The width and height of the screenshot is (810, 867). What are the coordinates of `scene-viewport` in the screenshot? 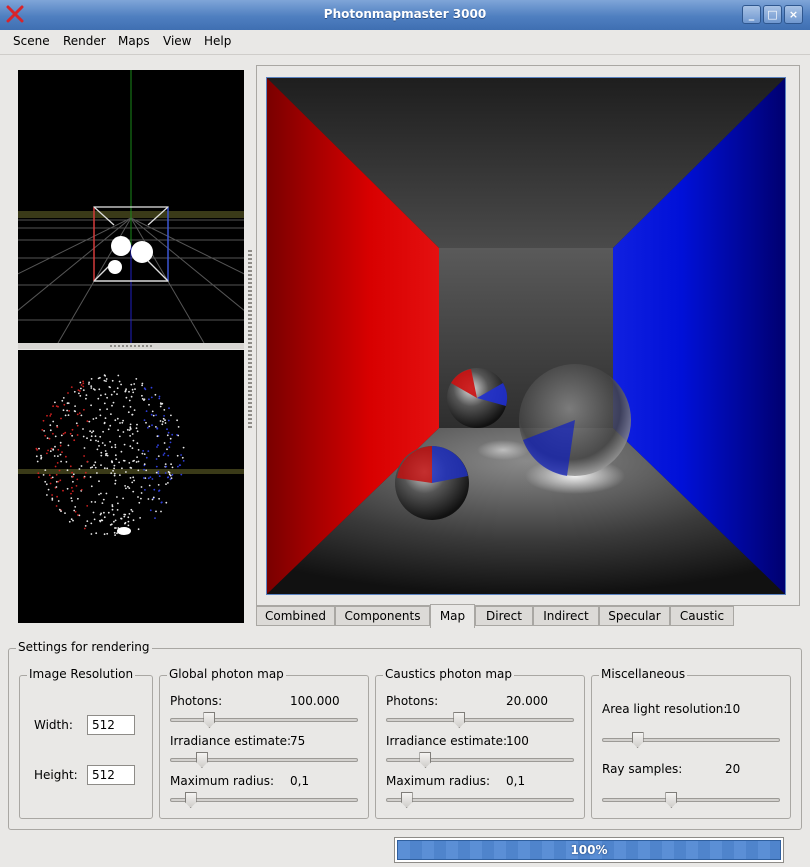 It's located at (131, 206).